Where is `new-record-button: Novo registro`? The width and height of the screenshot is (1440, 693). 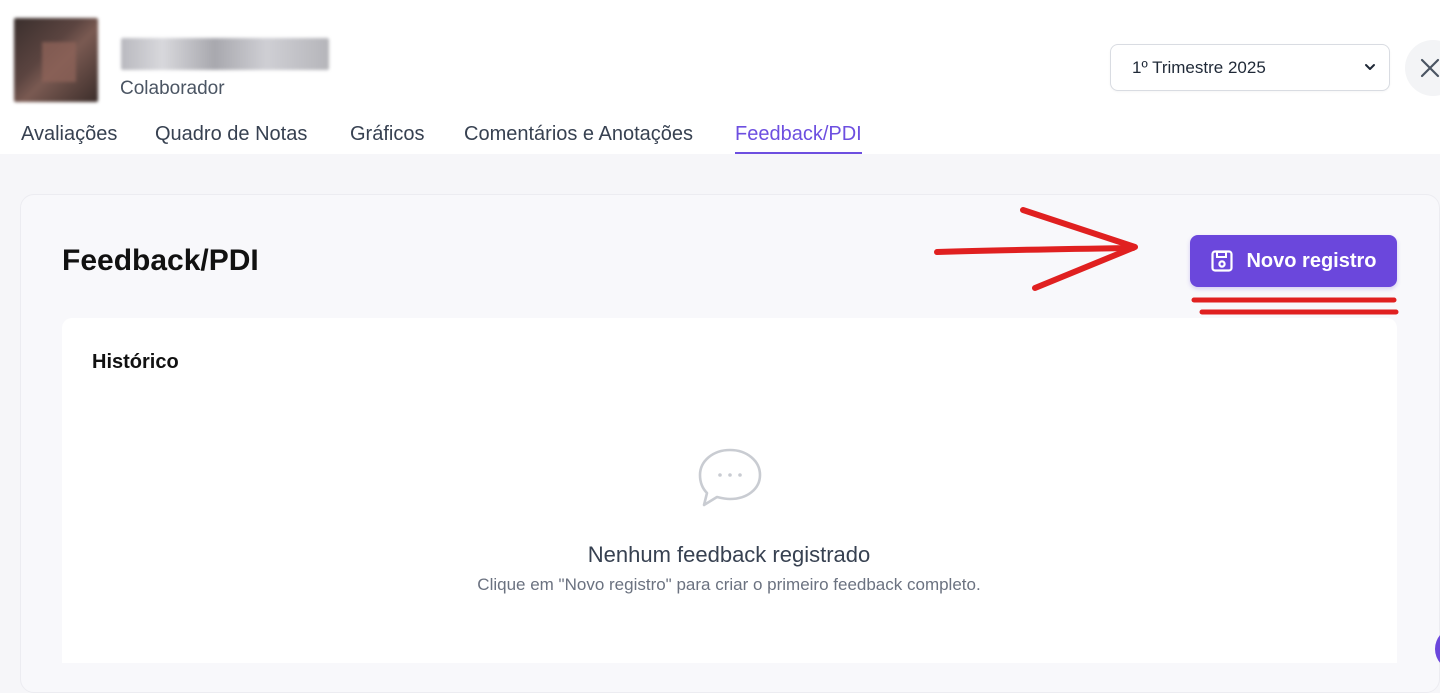
new-record-button: Novo registro is located at coordinates (1293, 261).